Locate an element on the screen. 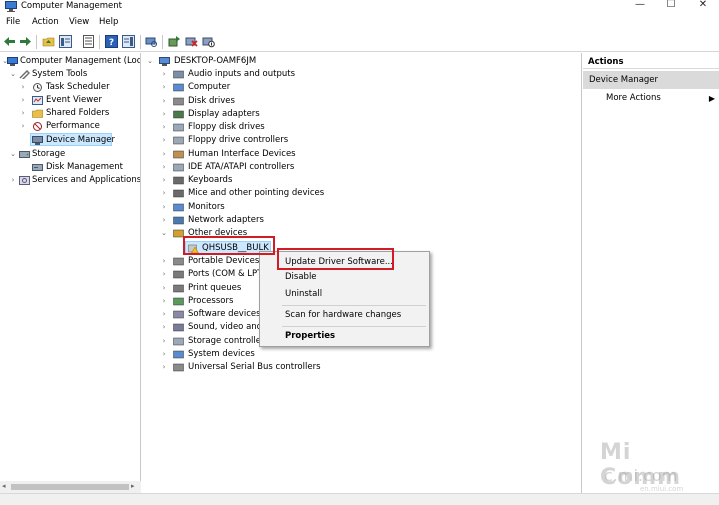 This screenshot has height=505, width=719. horizontal-scrollbar: ◂ ▸ is located at coordinates (70, 487).